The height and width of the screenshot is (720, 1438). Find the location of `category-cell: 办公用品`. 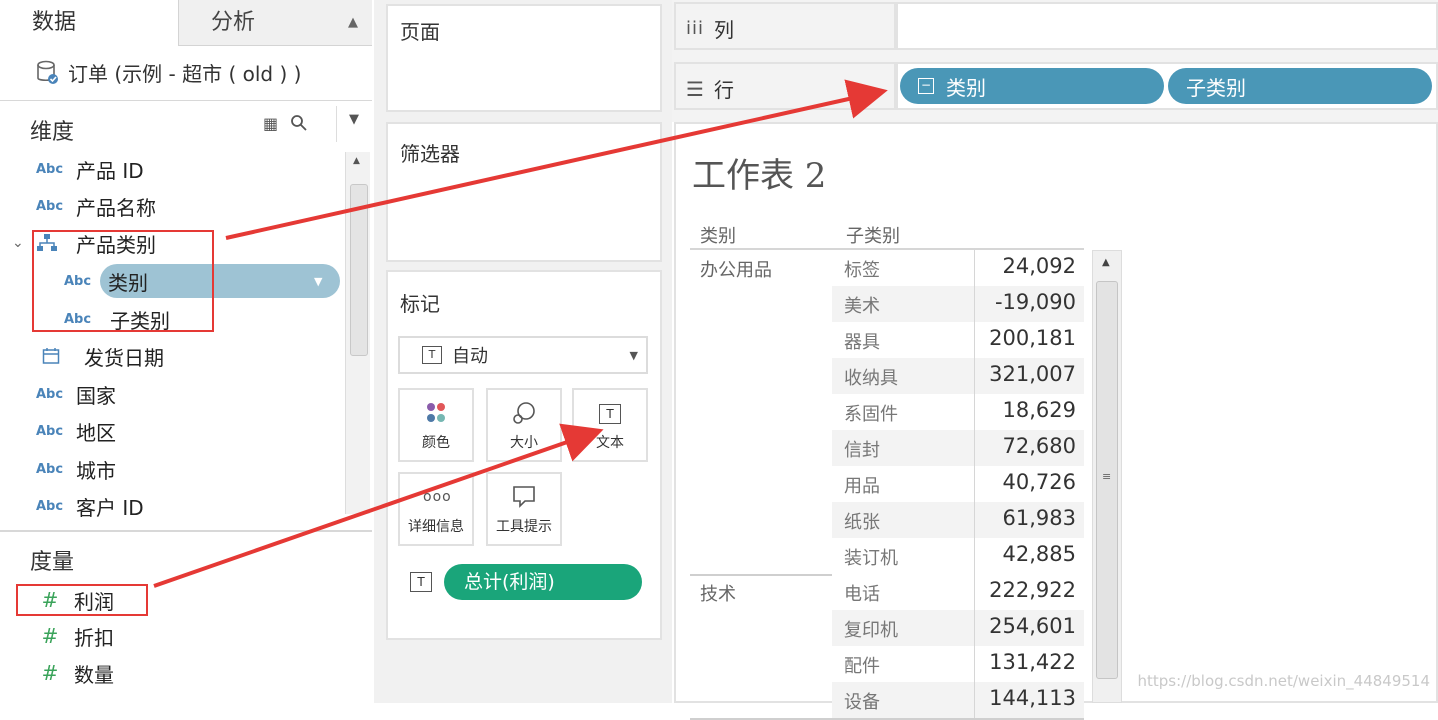

category-cell: 办公用品 is located at coordinates (736, 270).